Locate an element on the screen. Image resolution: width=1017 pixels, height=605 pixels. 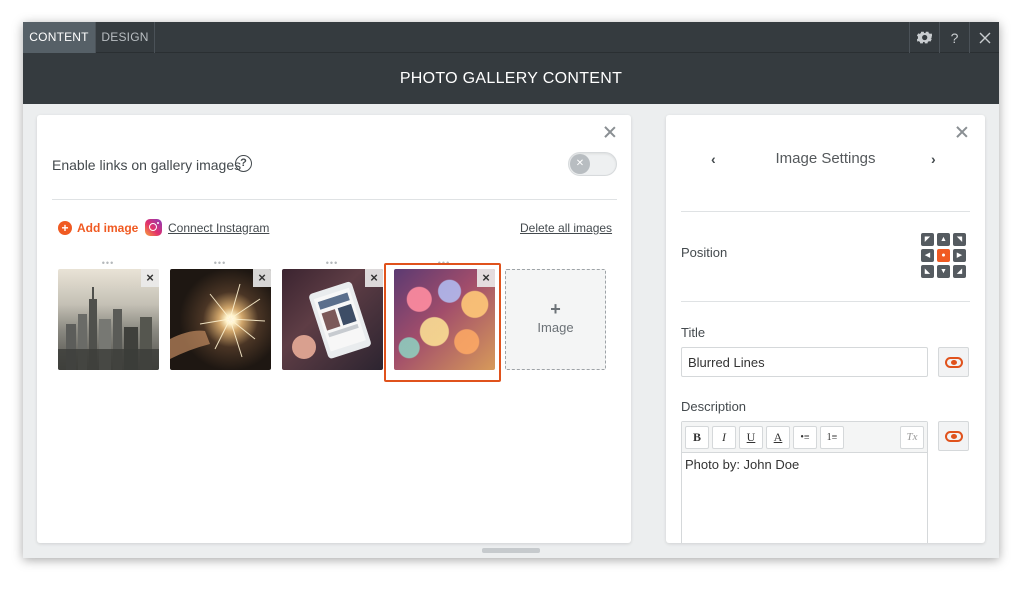
title-input is located at coordinates (804, 362).